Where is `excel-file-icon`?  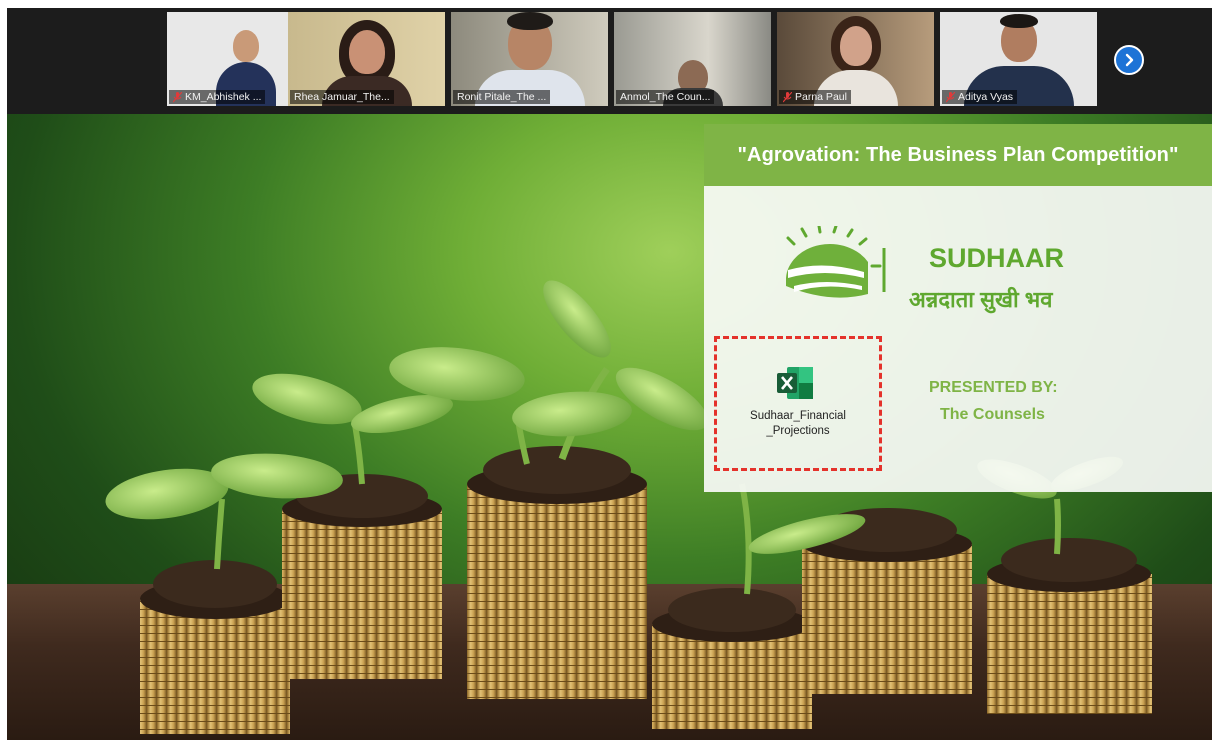 excel-file-icon is located at coordinates (795, 383).